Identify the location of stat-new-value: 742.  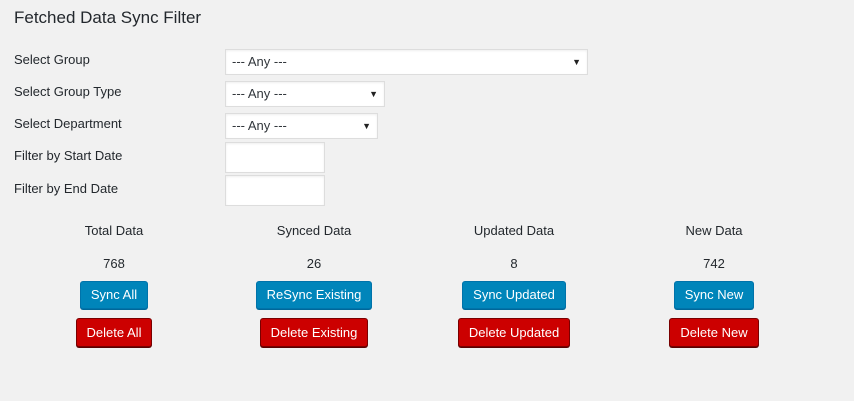
(714, 263).